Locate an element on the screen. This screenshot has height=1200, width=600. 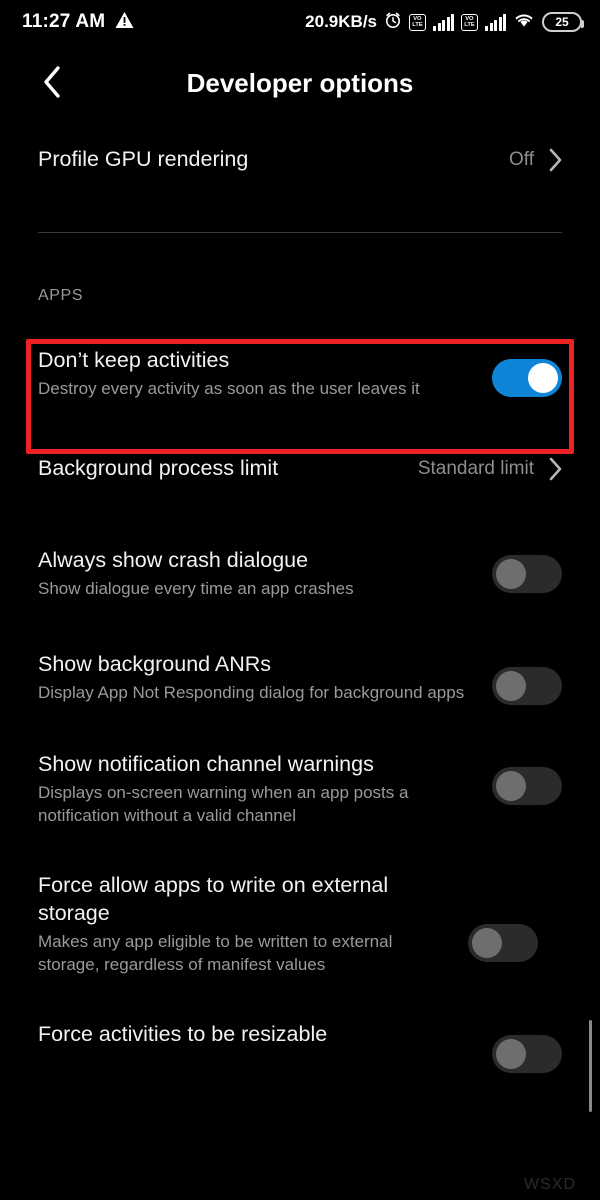
list-item-force-activities-resizable: Force activities to be resizable is located at coordinates (300, 1049).